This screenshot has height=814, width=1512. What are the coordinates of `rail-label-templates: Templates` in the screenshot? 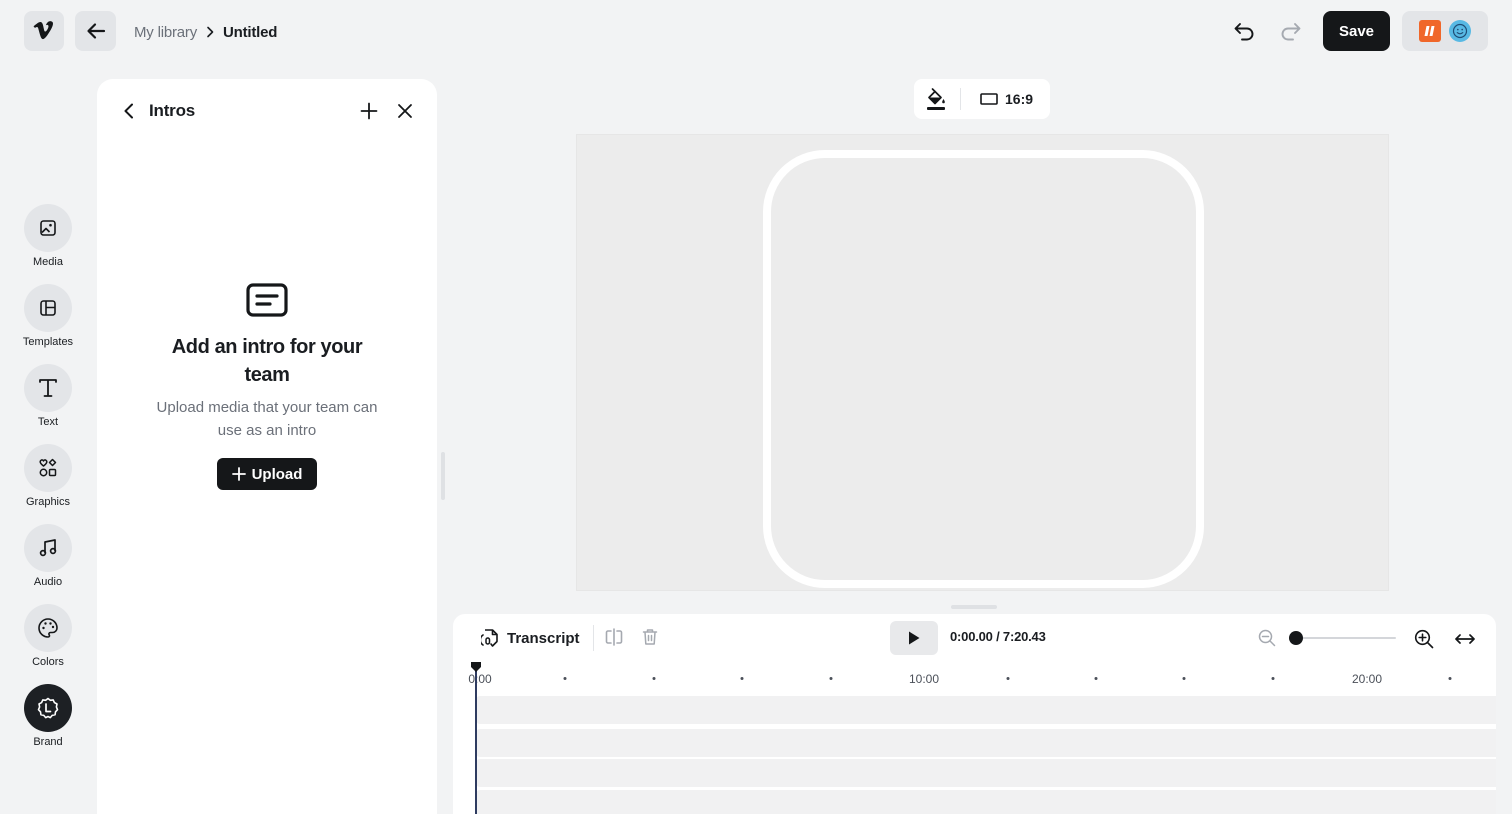 It's located at (48, 342).